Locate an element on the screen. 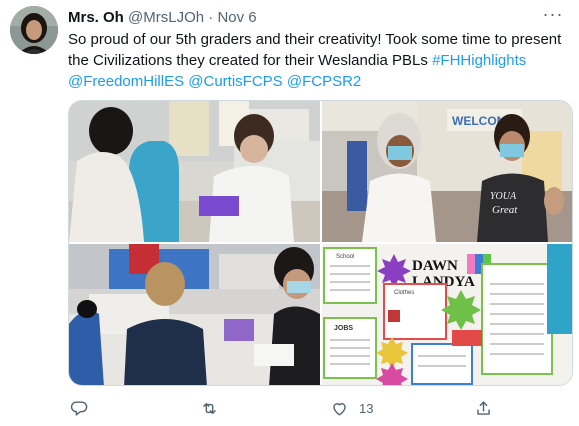 The image size is (579, 426). tweet-actions: 13 is located at coordinates (283, 408).